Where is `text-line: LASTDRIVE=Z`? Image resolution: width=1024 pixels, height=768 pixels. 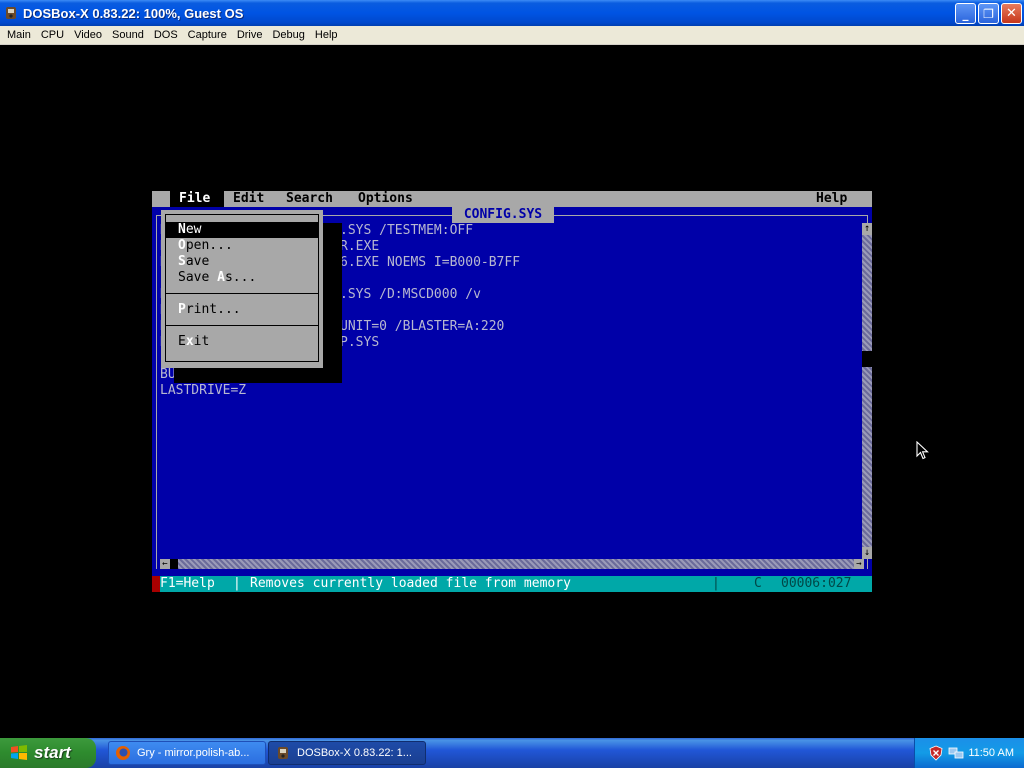 text-line: LASTDRIVE=Z is located at coordinates (203, 390).